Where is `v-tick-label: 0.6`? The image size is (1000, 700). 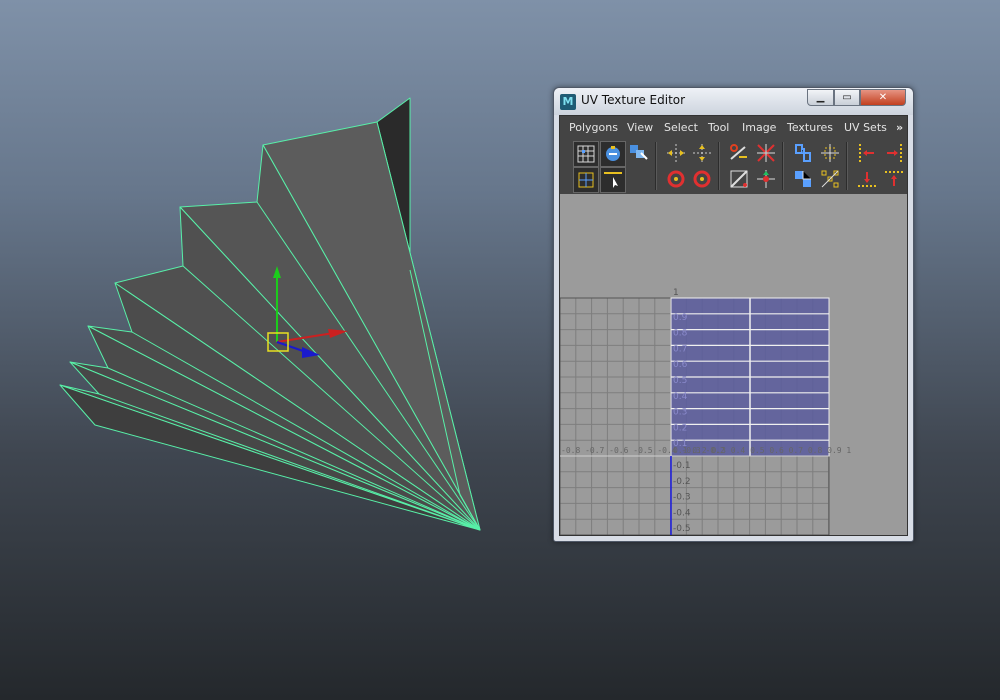
v-tick-label: 0.6 is located at coordinates (680, 365).